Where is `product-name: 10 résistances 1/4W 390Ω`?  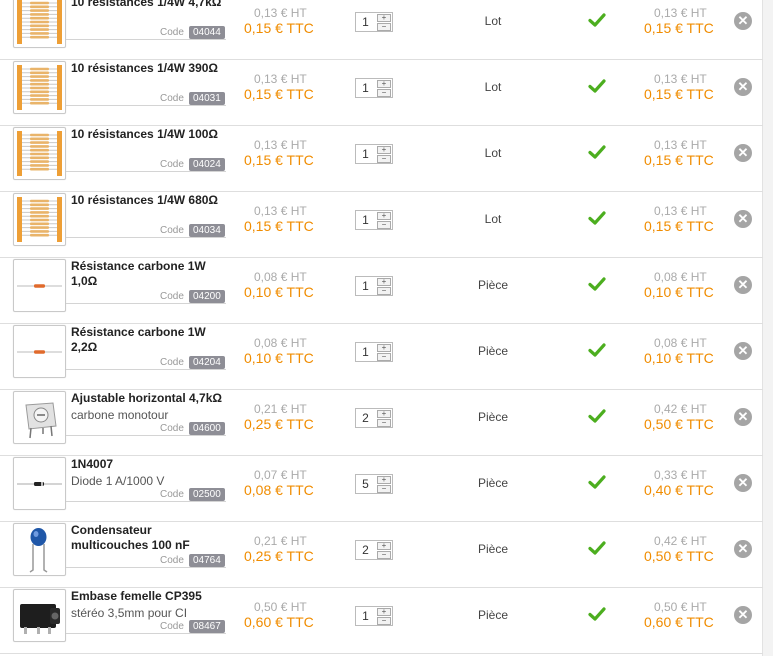
product-name: 10 résistances 1/4W 390Ω is located at coordinates (151, 68).